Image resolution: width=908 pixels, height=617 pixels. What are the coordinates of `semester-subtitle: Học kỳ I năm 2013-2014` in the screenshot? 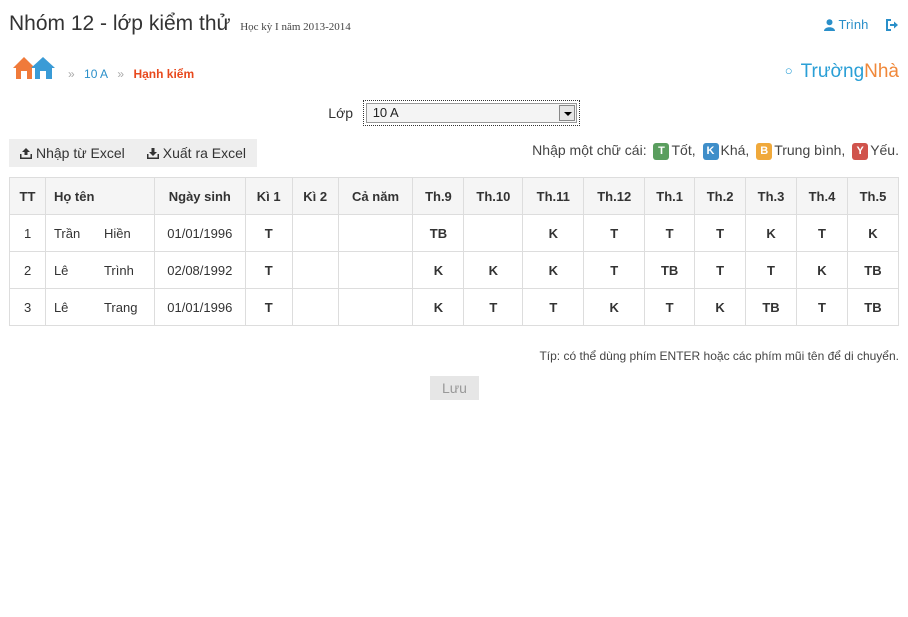 It's located at (295, 27).